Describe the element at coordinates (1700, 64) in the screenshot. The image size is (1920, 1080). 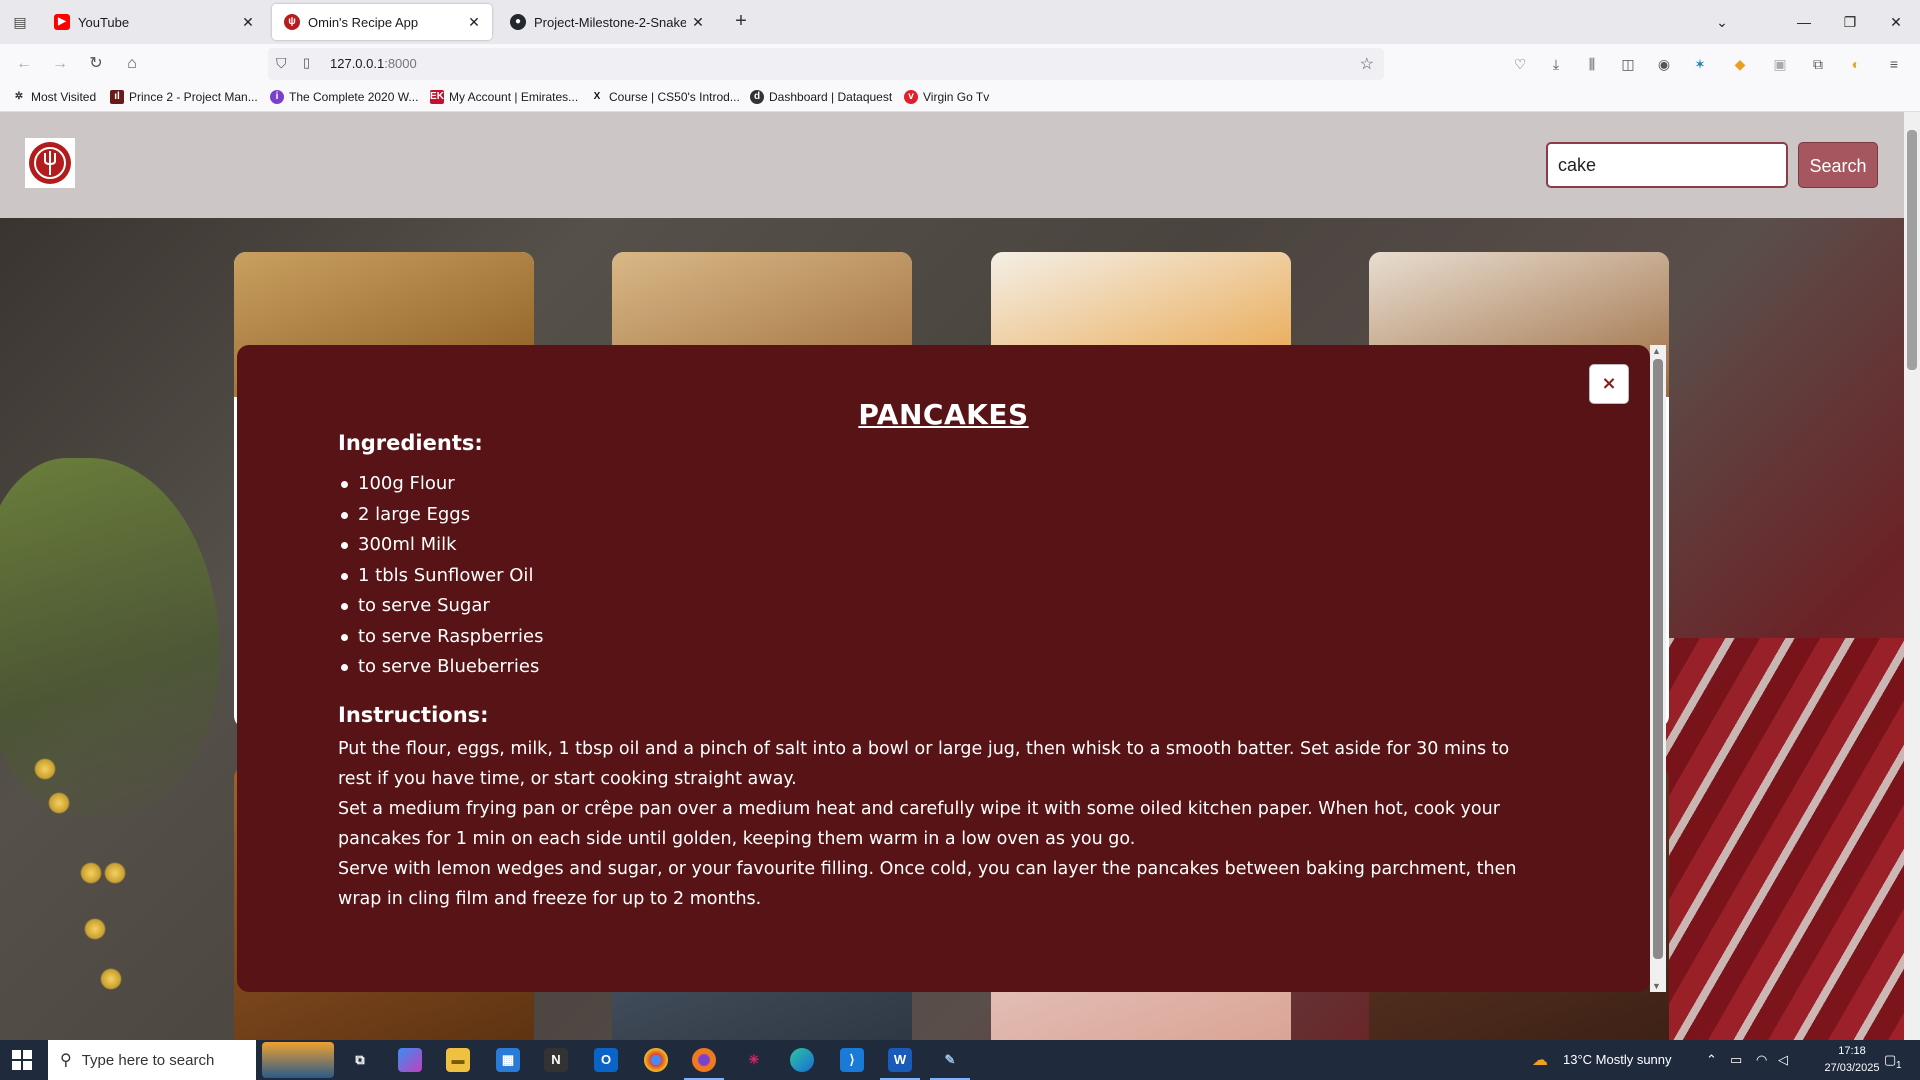
I see `extension-icon: ✶` at that location.